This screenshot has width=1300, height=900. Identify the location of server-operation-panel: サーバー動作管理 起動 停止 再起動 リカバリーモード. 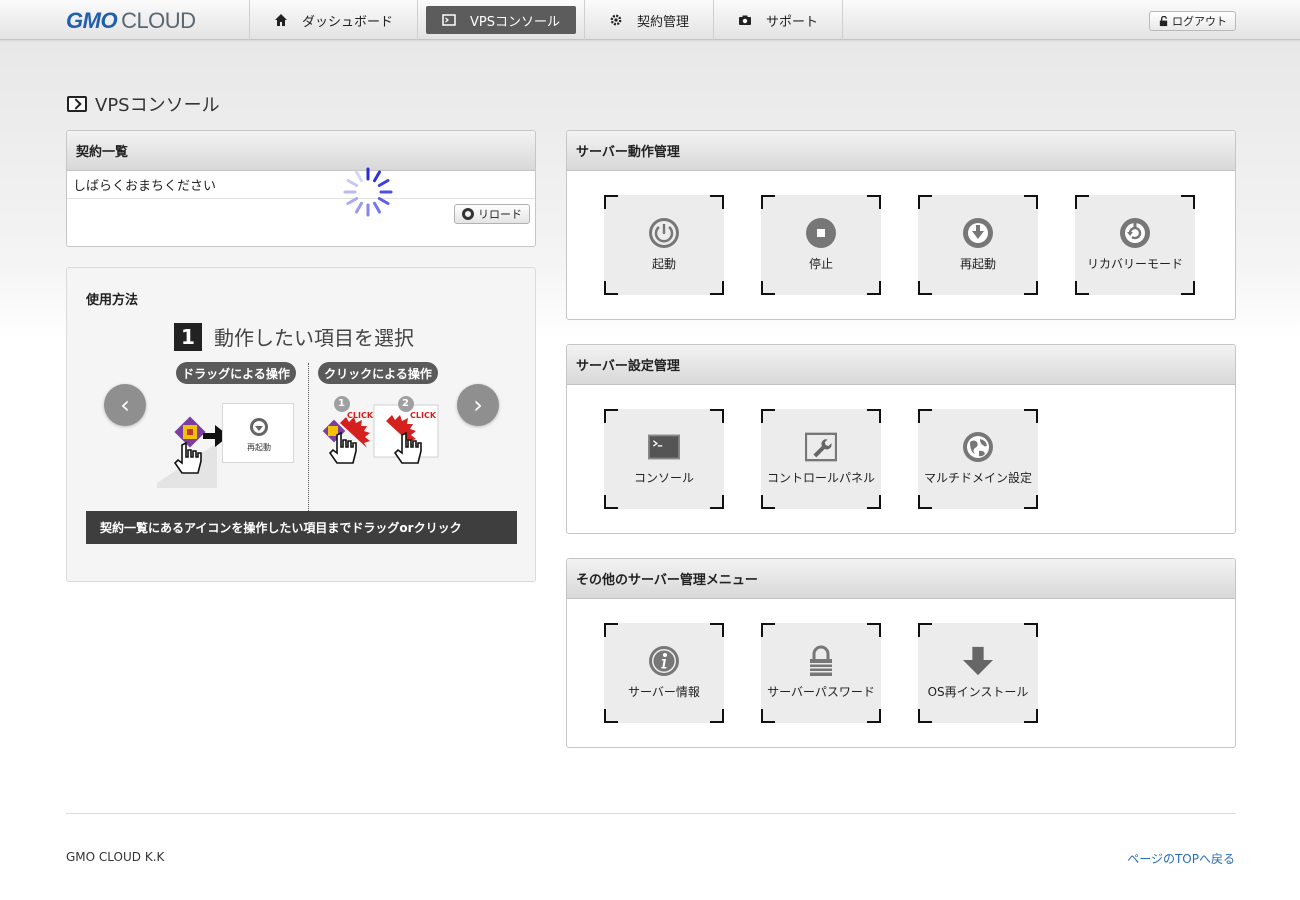
(901, 225).